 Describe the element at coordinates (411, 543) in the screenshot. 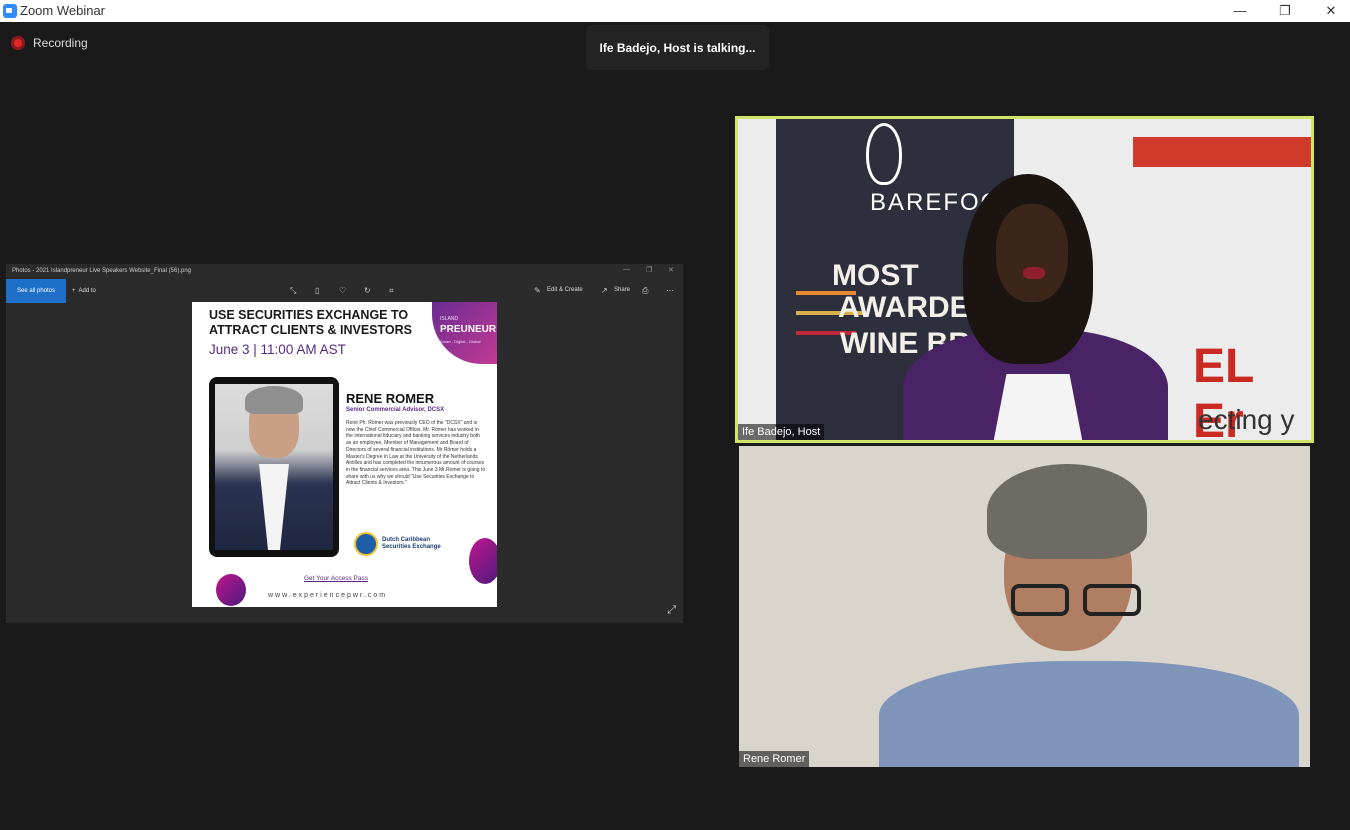

I see `dcsx-name: Dutch Caribbean Securities Exchange` at that location.